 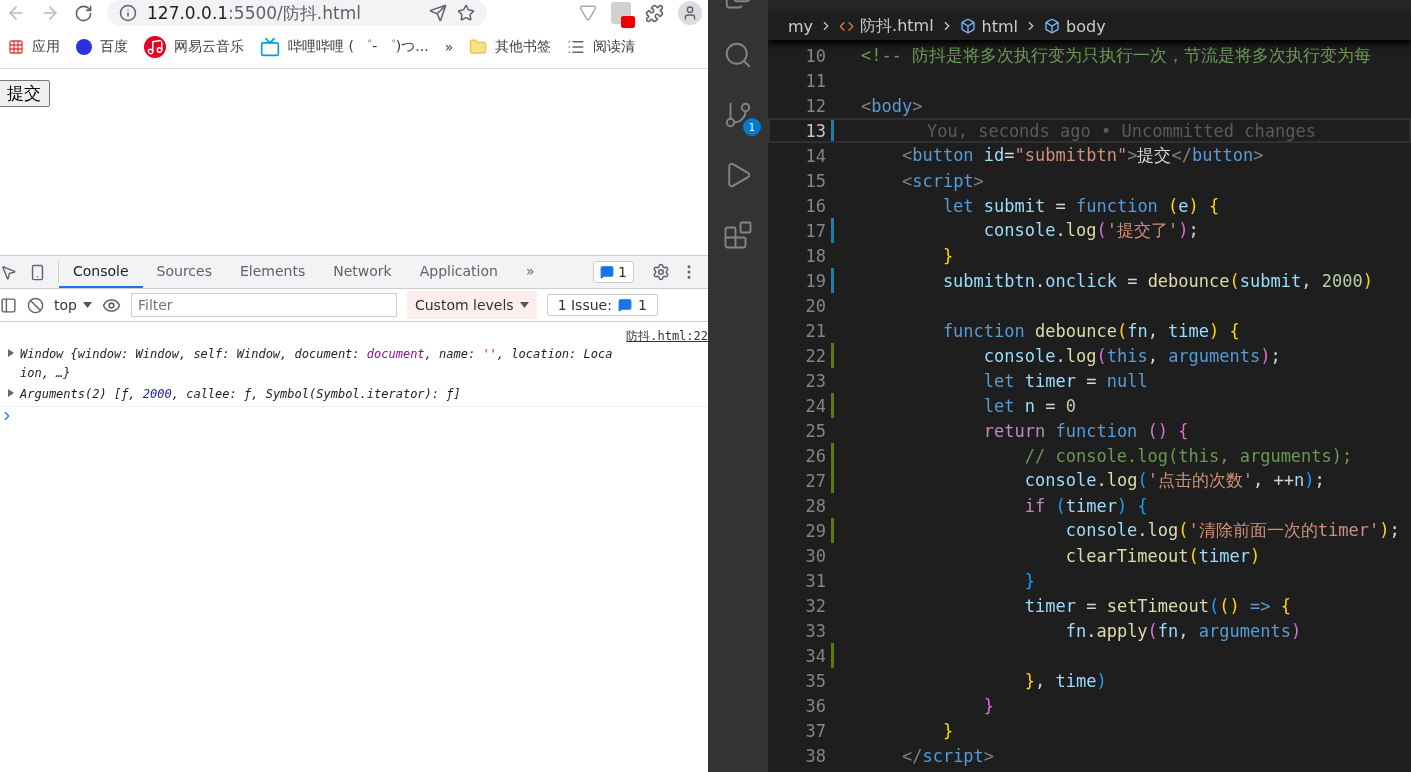 What do you see at coordinates (1174, 480) in the screenshot?
I see `code-line: console.log('点击的次数', ++n);` at bounding box center [1174, 480].